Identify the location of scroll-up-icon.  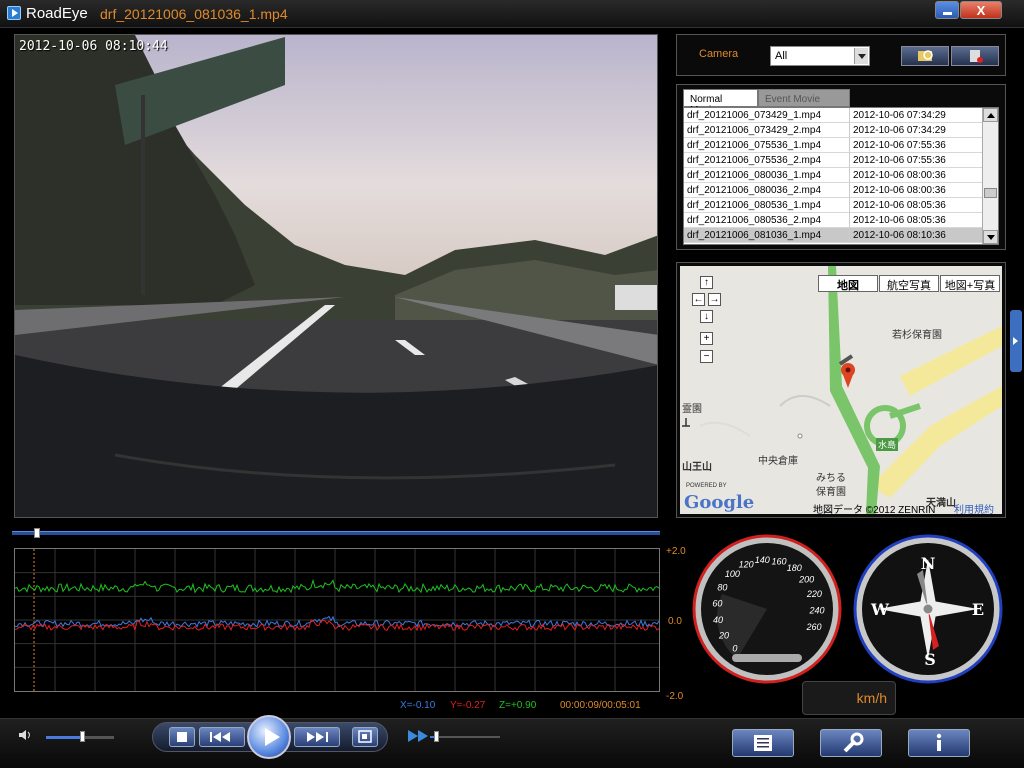
(990, 115).